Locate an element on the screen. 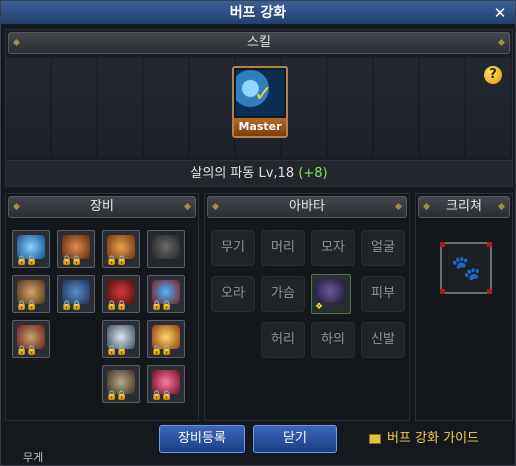 Image resolution: width=516 pixels, height=466 pixels. equip-slot is located at coordinates (166, 249).